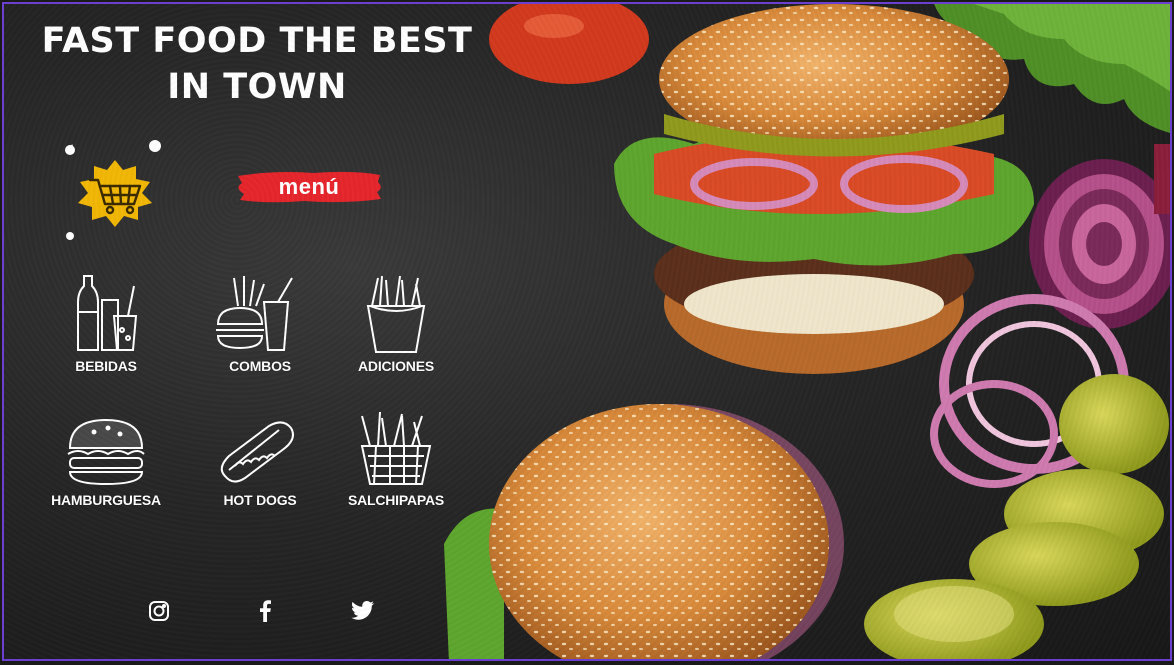 The width and height of the screenshot is (1174, 665). I want to click on category-adiciones: ADICIONES, so click(396, 323).